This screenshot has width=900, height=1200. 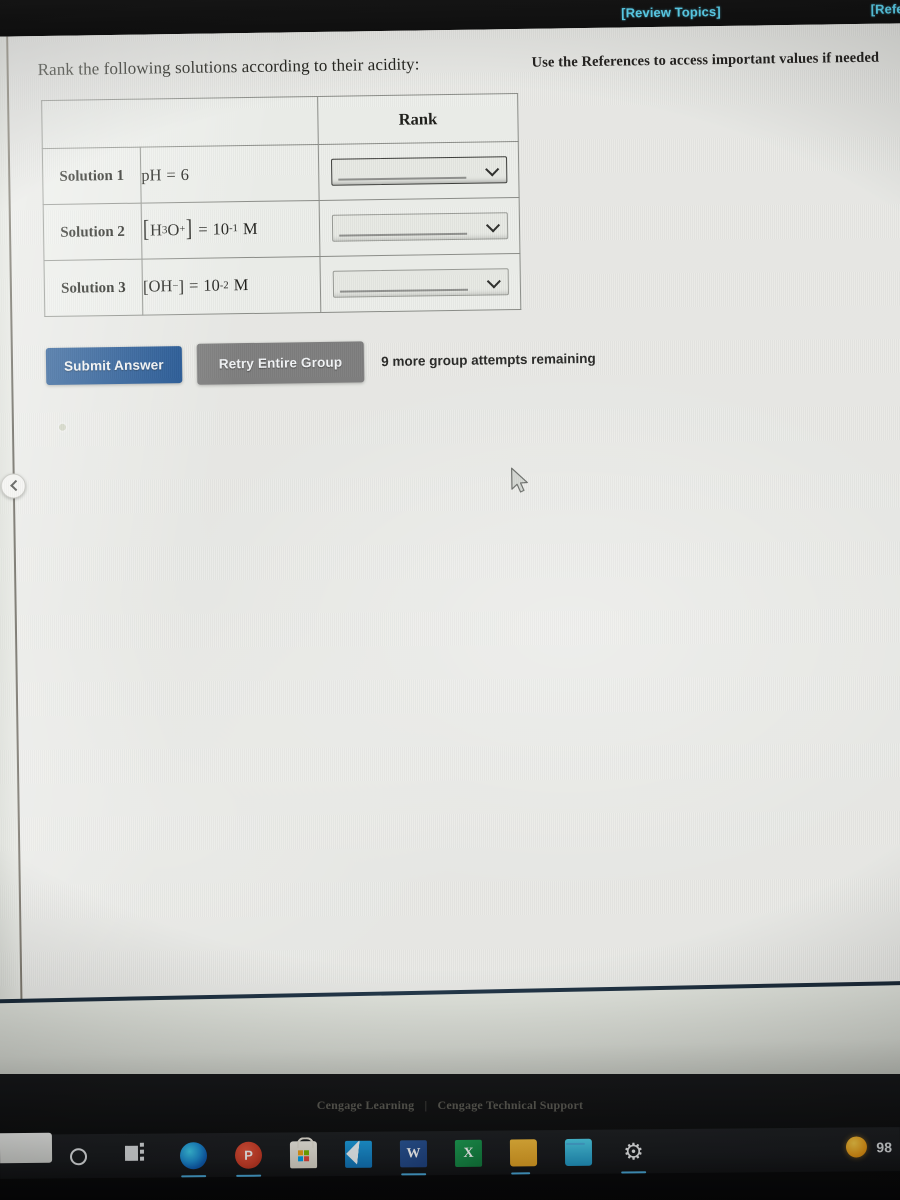 I want to click on solution-2-label: Solution 2, so click(x=92, y=232).